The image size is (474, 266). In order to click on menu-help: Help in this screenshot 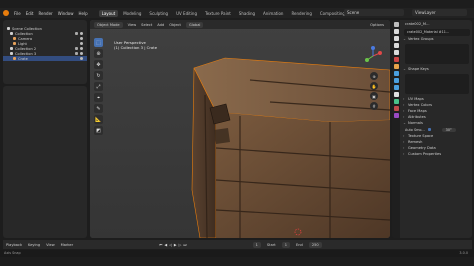, I will do `click(82, 13)`.